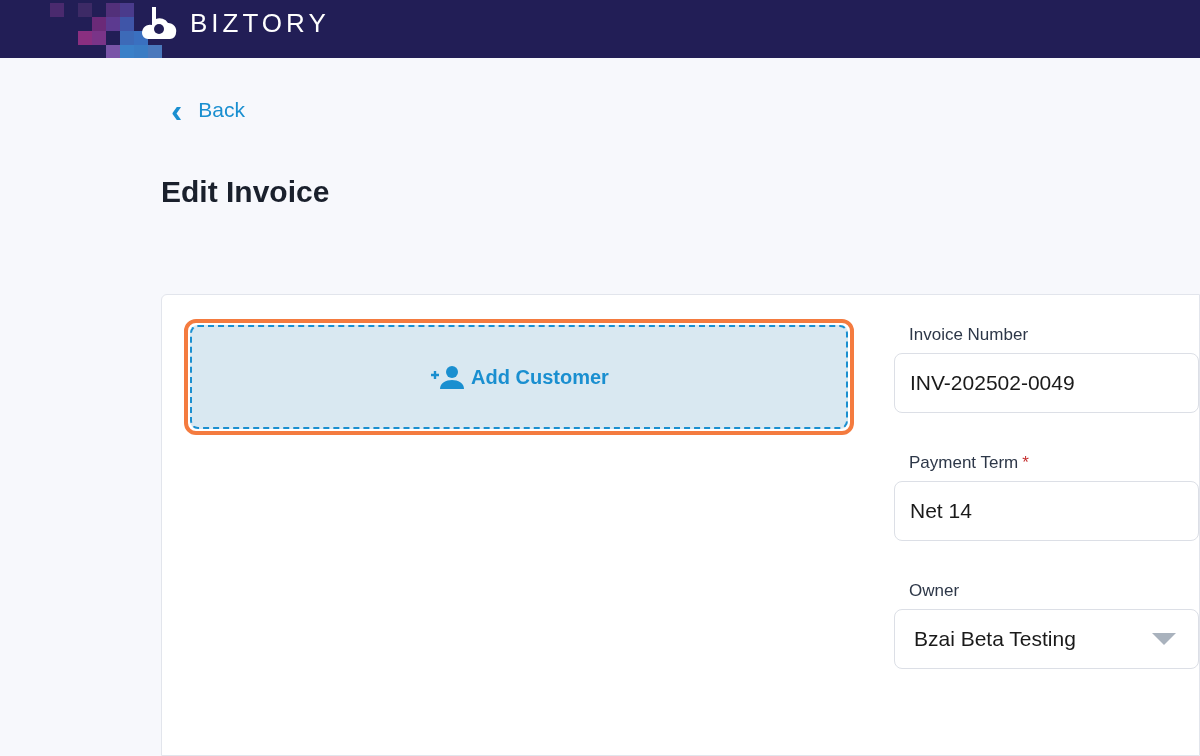 The image size is (1200, 756). I want to click on select-value: Bzai Beta Testing, so click(995, 638).